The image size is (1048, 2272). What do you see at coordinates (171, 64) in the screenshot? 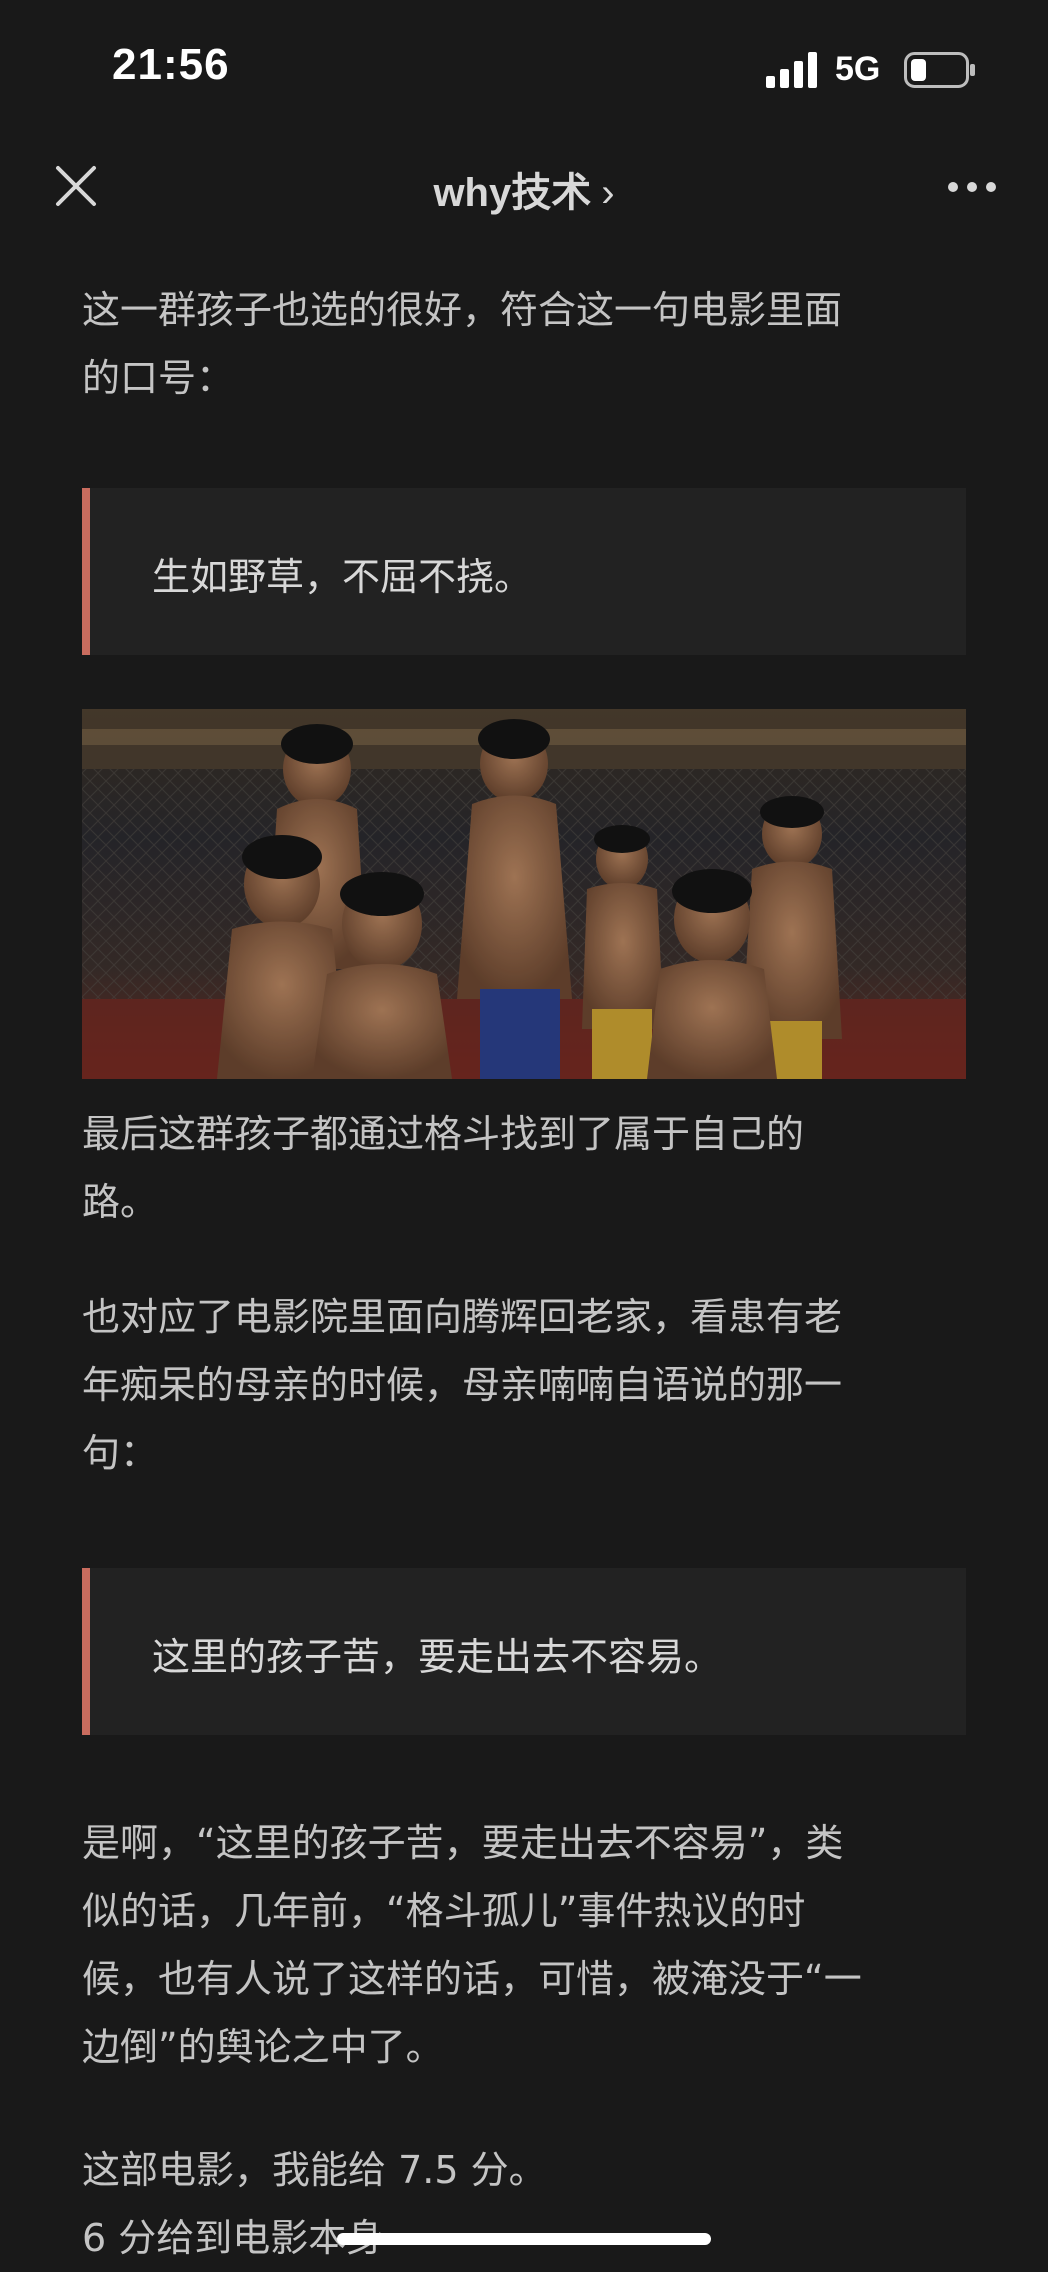
I see `status-time: 21:56` at bounding box center [171, 64].